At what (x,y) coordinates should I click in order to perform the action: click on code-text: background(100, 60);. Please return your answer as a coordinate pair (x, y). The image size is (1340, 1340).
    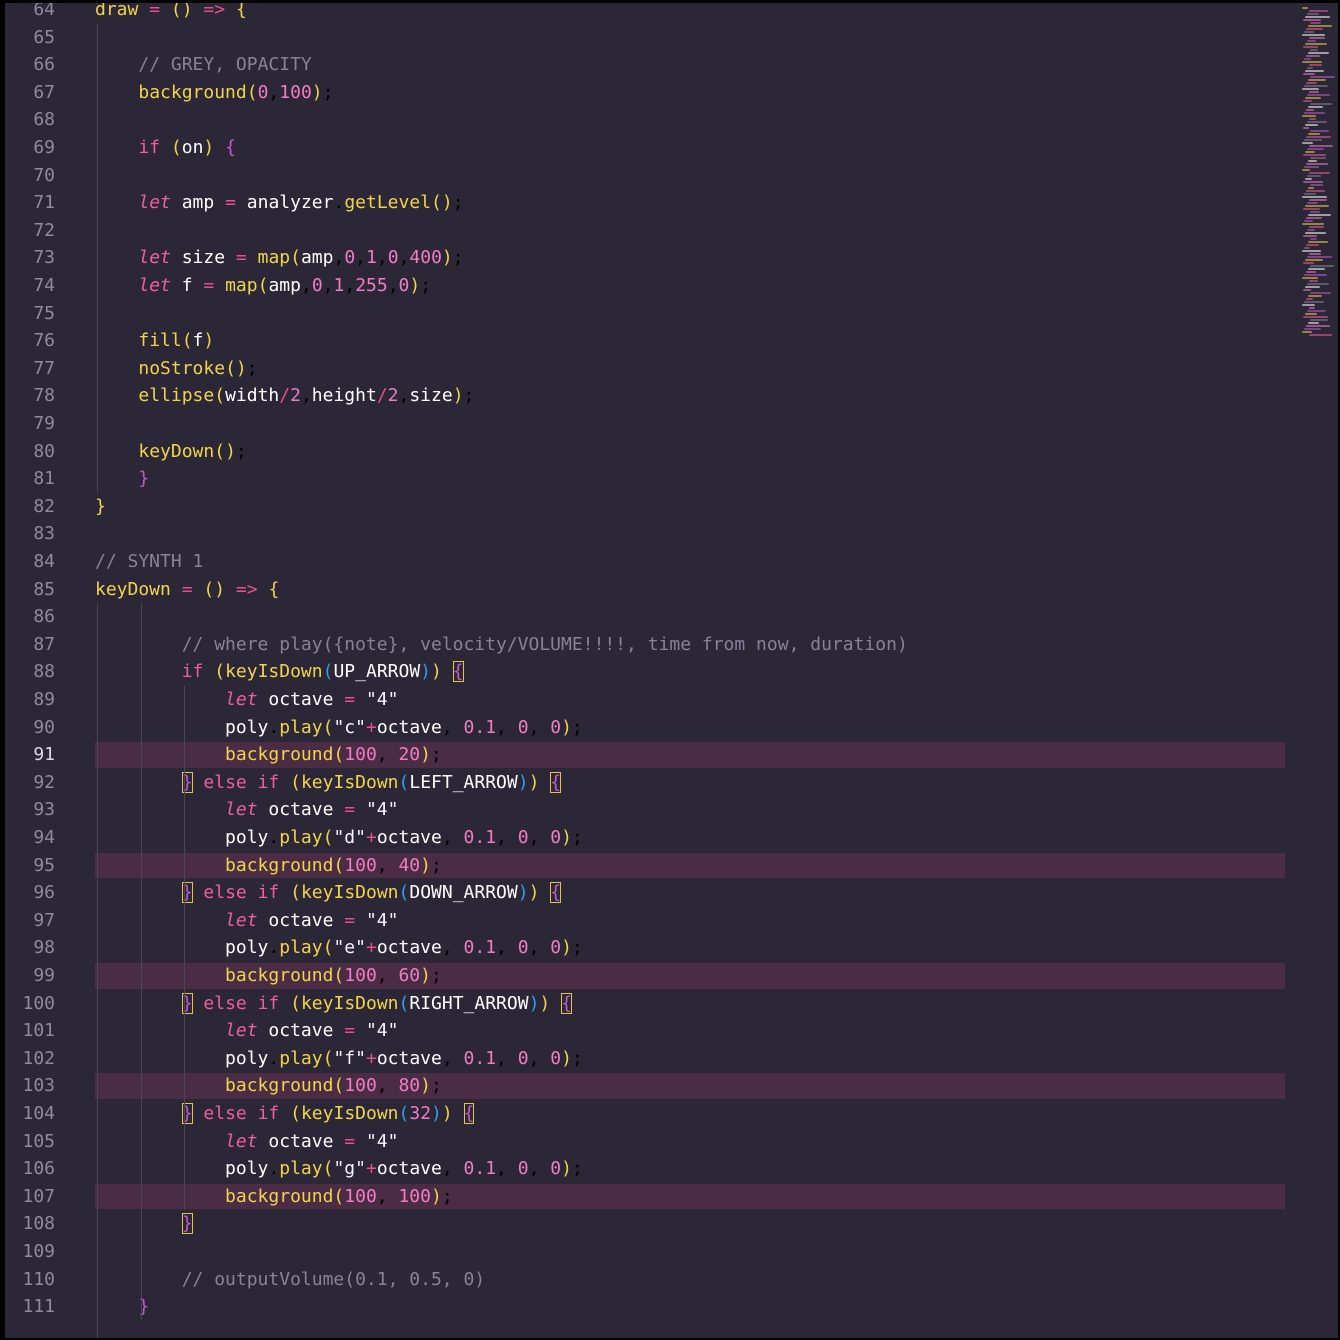
    Looking at the image, I should click on (333, 975).